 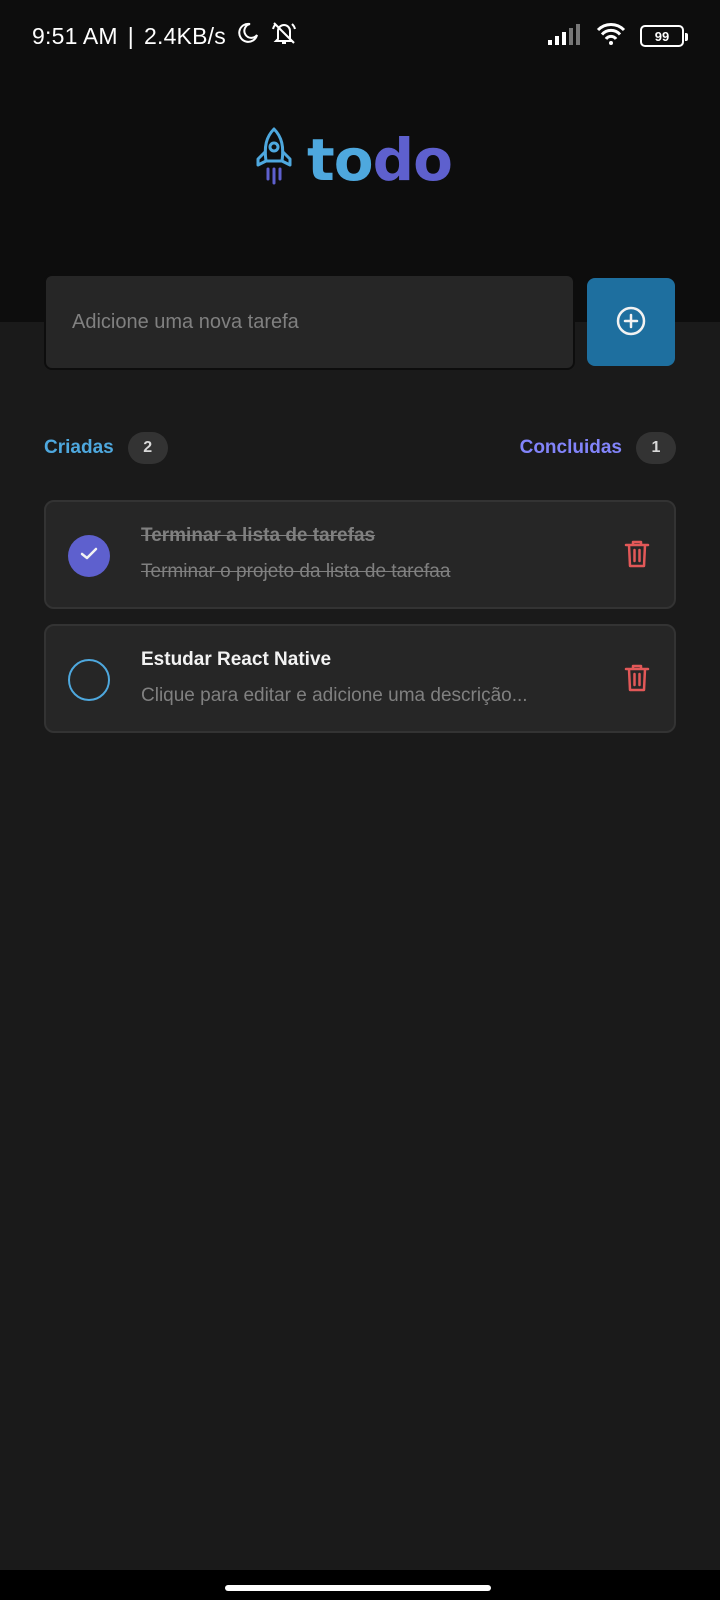 What do you see at coordinates (340, 159) in the screenshot?
I see `logo-text-to: to` at bounding box center [340, 159].